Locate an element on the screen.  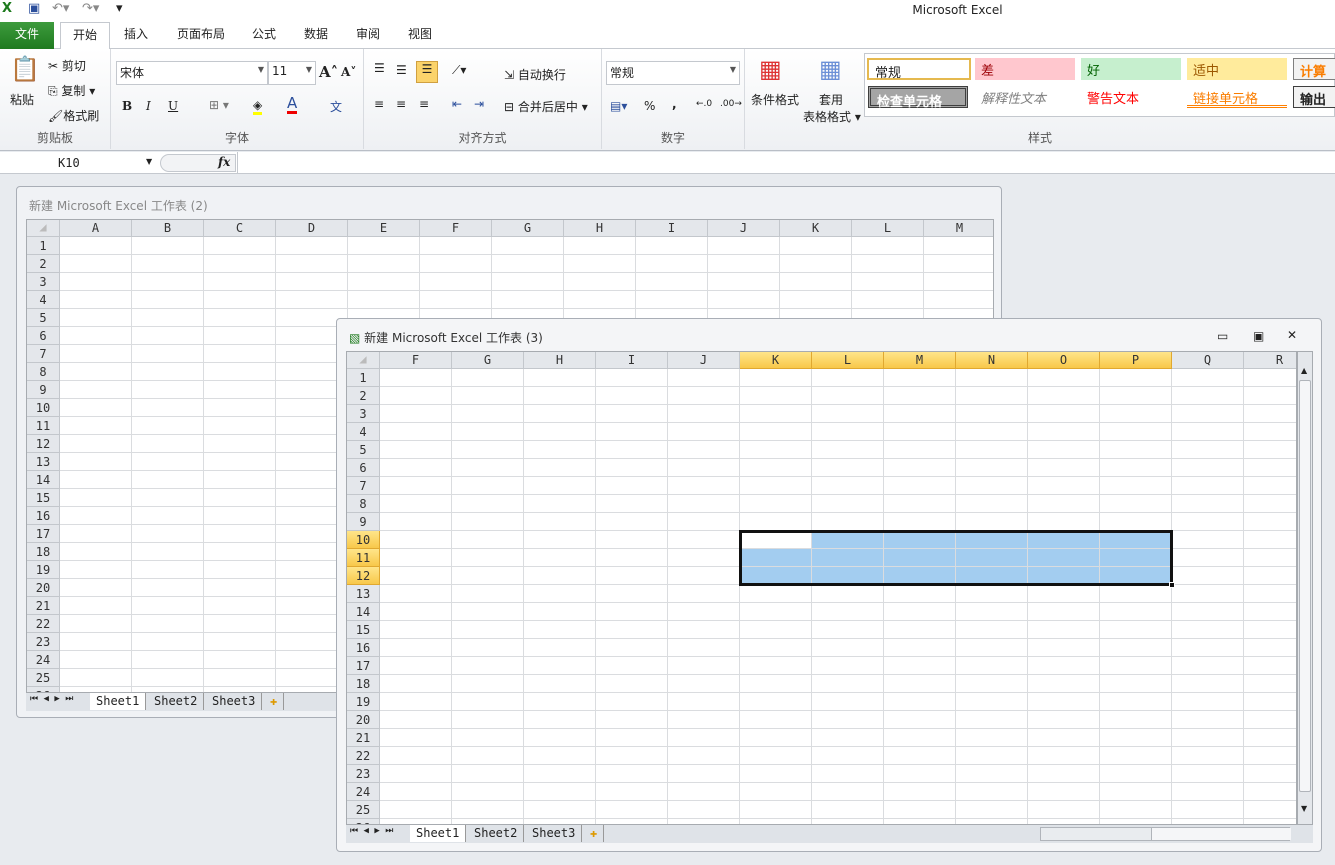
cell-Q10 is located at coordinates (1208, 540).